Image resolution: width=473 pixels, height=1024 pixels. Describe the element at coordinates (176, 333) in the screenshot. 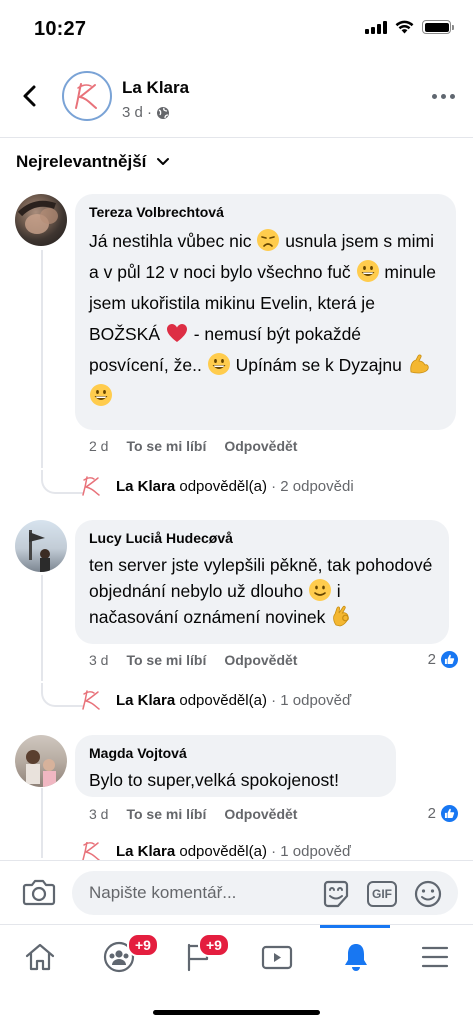

I see `heart-emoji-icon` at that location.